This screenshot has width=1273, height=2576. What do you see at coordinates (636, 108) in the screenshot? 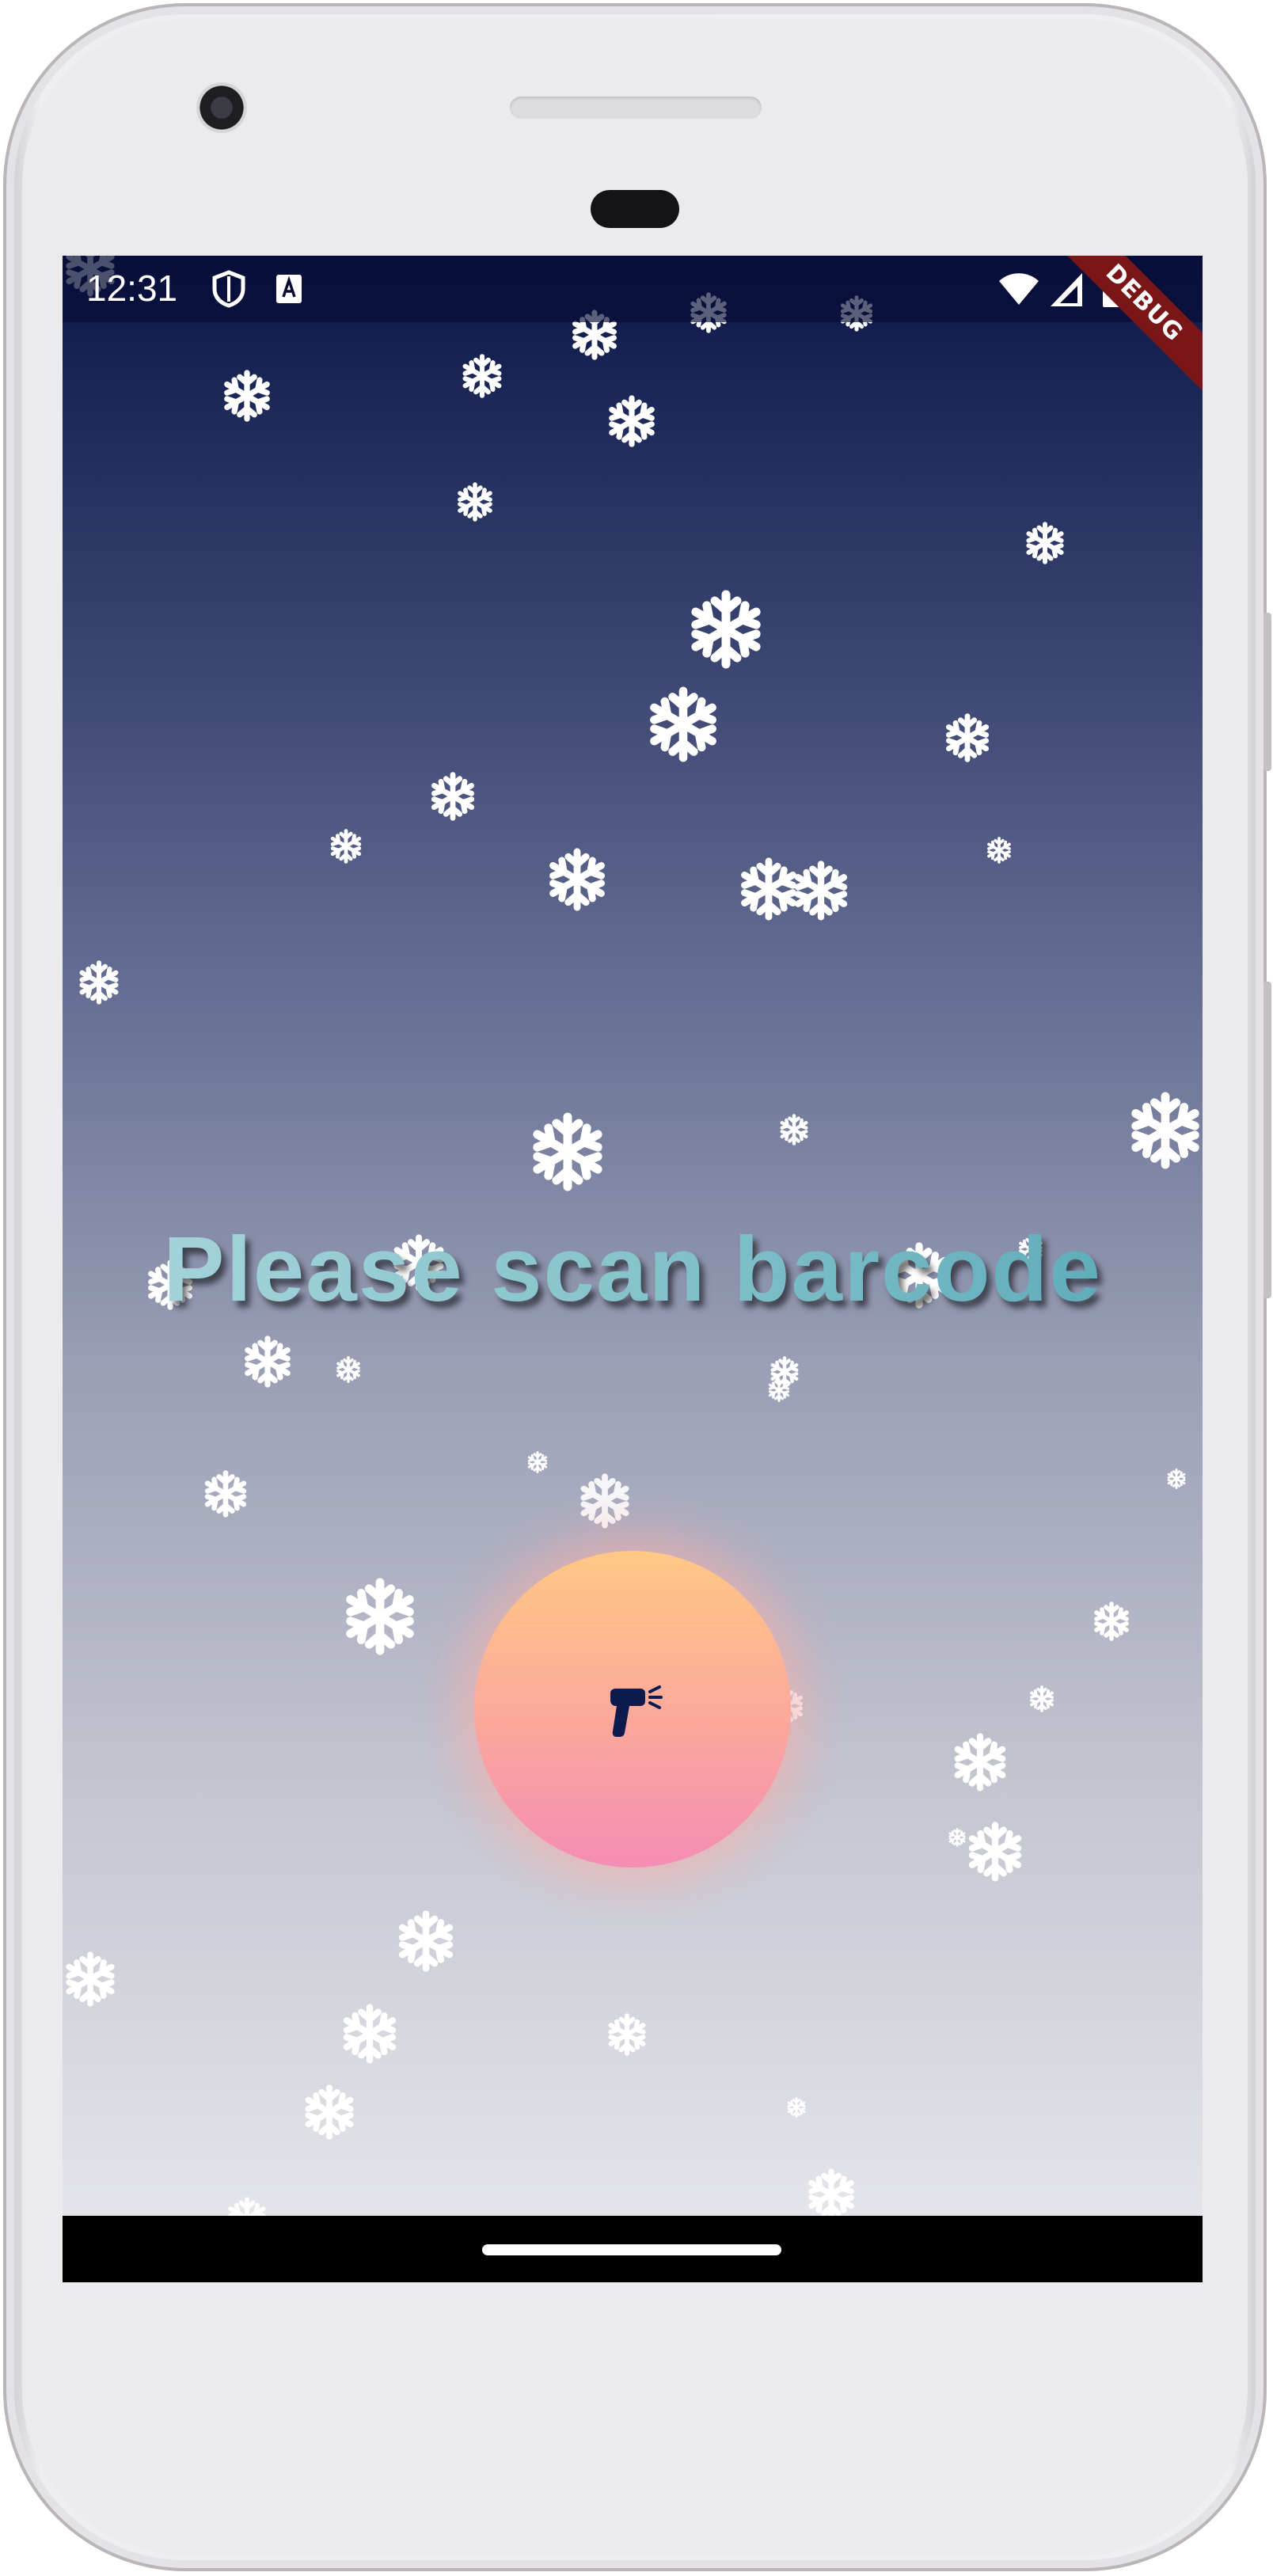
I see `earpiece-speaker` at bounding box center [636, 108].